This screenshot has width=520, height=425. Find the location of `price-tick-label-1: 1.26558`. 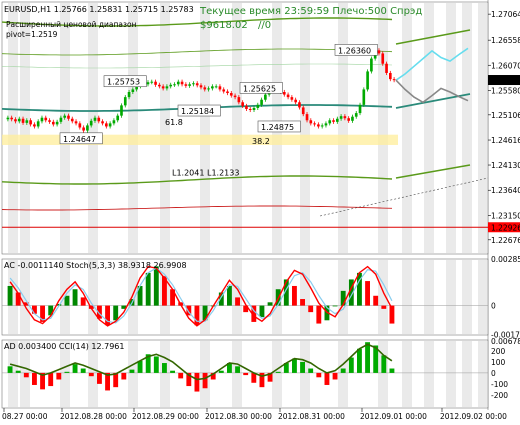

price-tick-label-1: 1.26558 is located at coordinates (505, 40).